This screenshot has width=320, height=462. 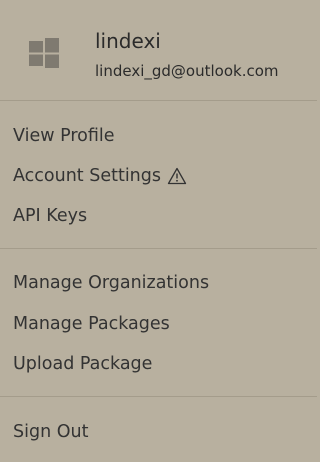 I want to click on manage-packages-link: Manage Packages, so click(x=91, y=324).